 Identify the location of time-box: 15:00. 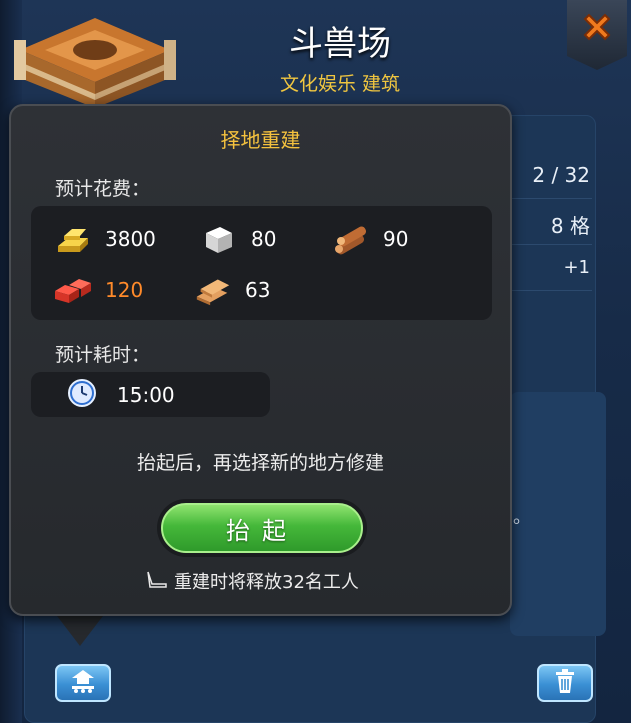
(150, 394).